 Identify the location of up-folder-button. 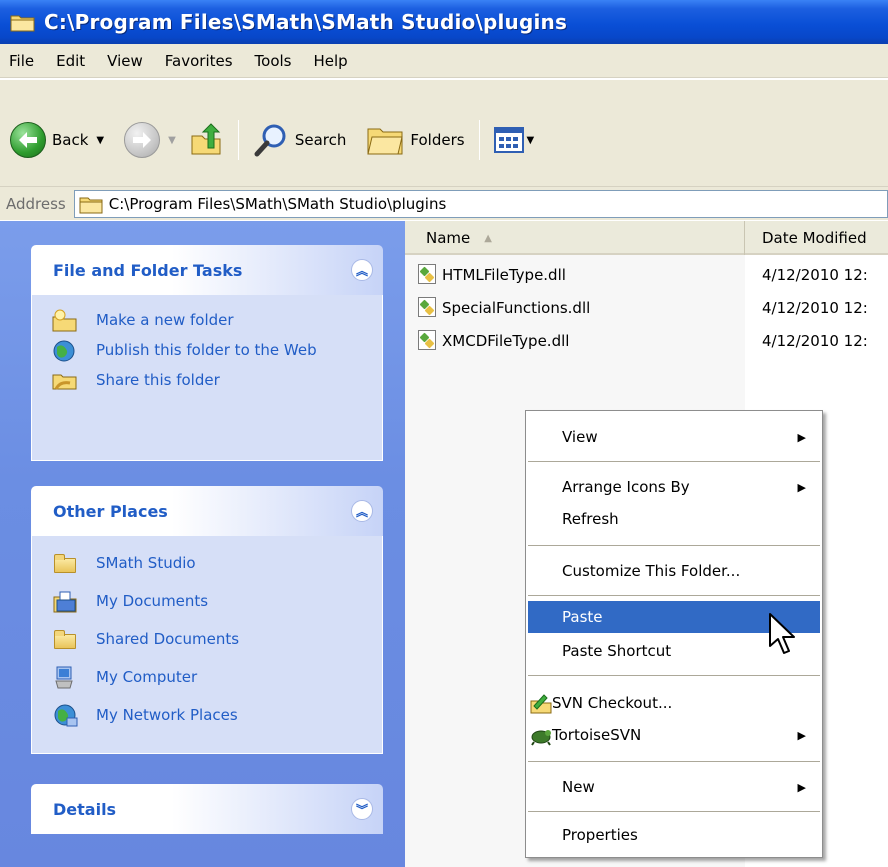
(206, 140).